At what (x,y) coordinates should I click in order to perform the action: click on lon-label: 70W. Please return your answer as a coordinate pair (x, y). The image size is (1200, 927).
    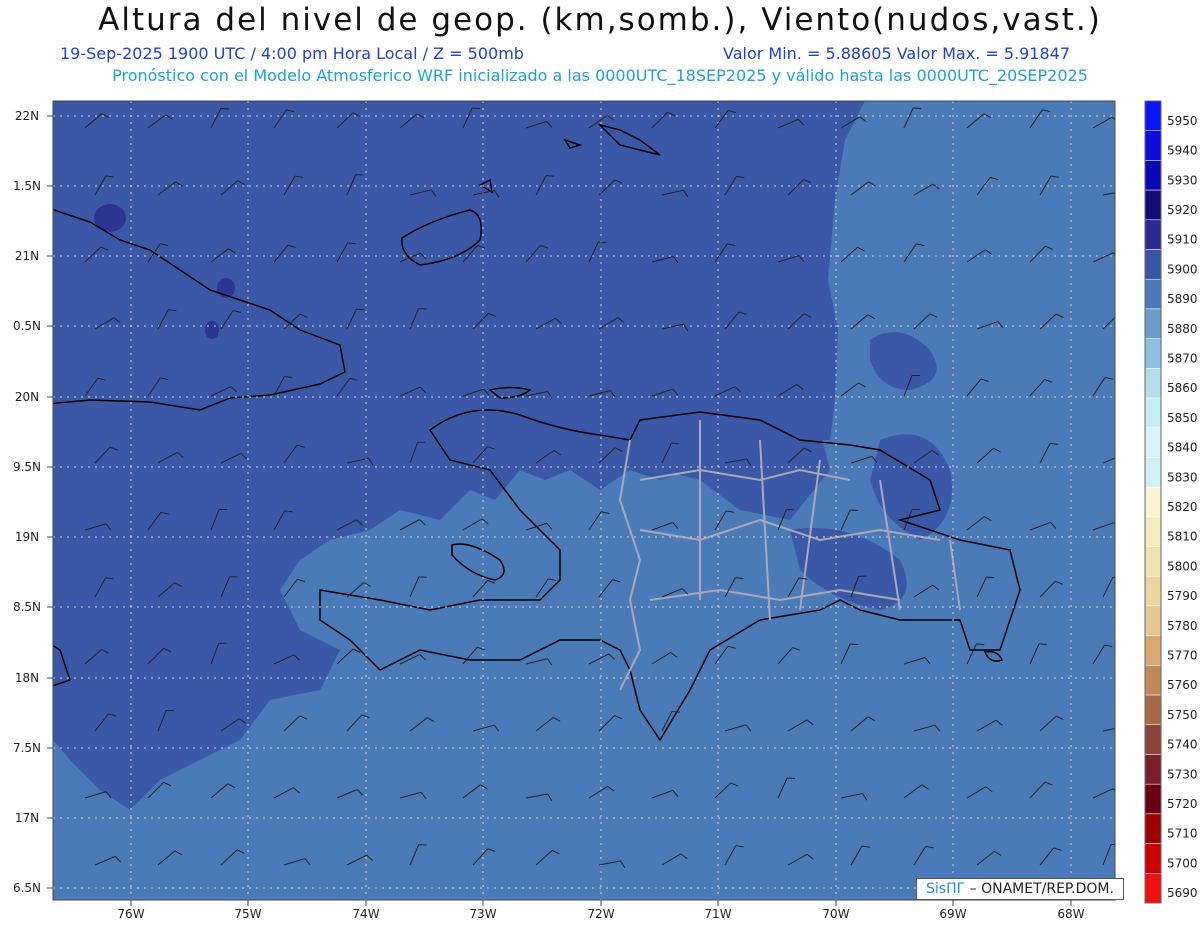
    Looking at the image, I should click on (835, 914).